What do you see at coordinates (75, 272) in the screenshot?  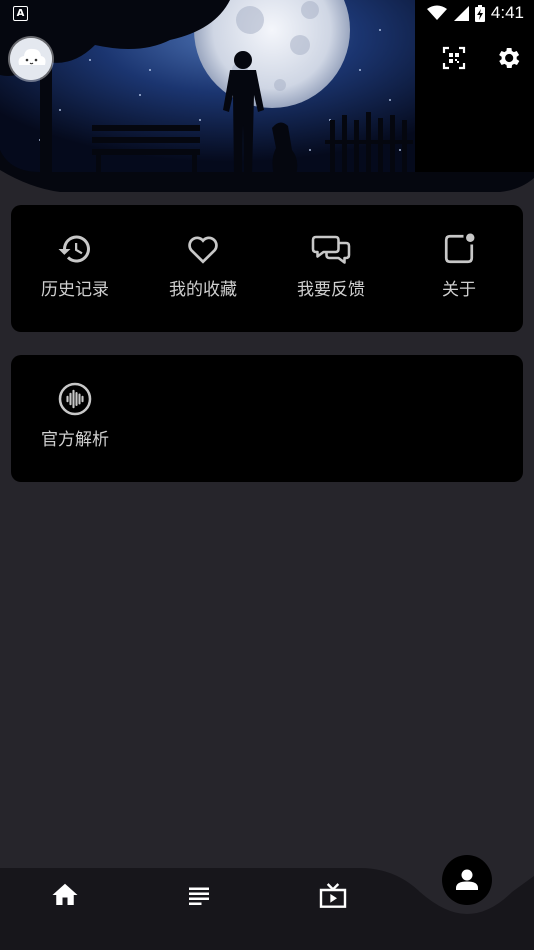 I see `history-button: 历史记录` at bounding box center [75, 272].